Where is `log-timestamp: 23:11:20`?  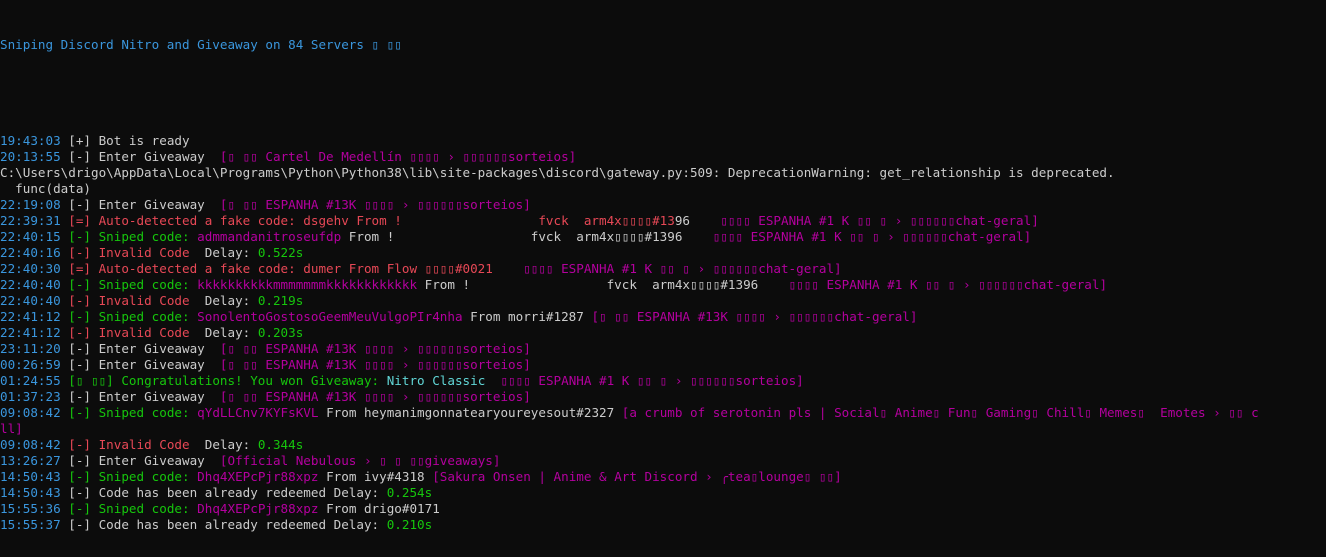 log-timestamp: 23:11:20 is located at coordinates (30, 348).